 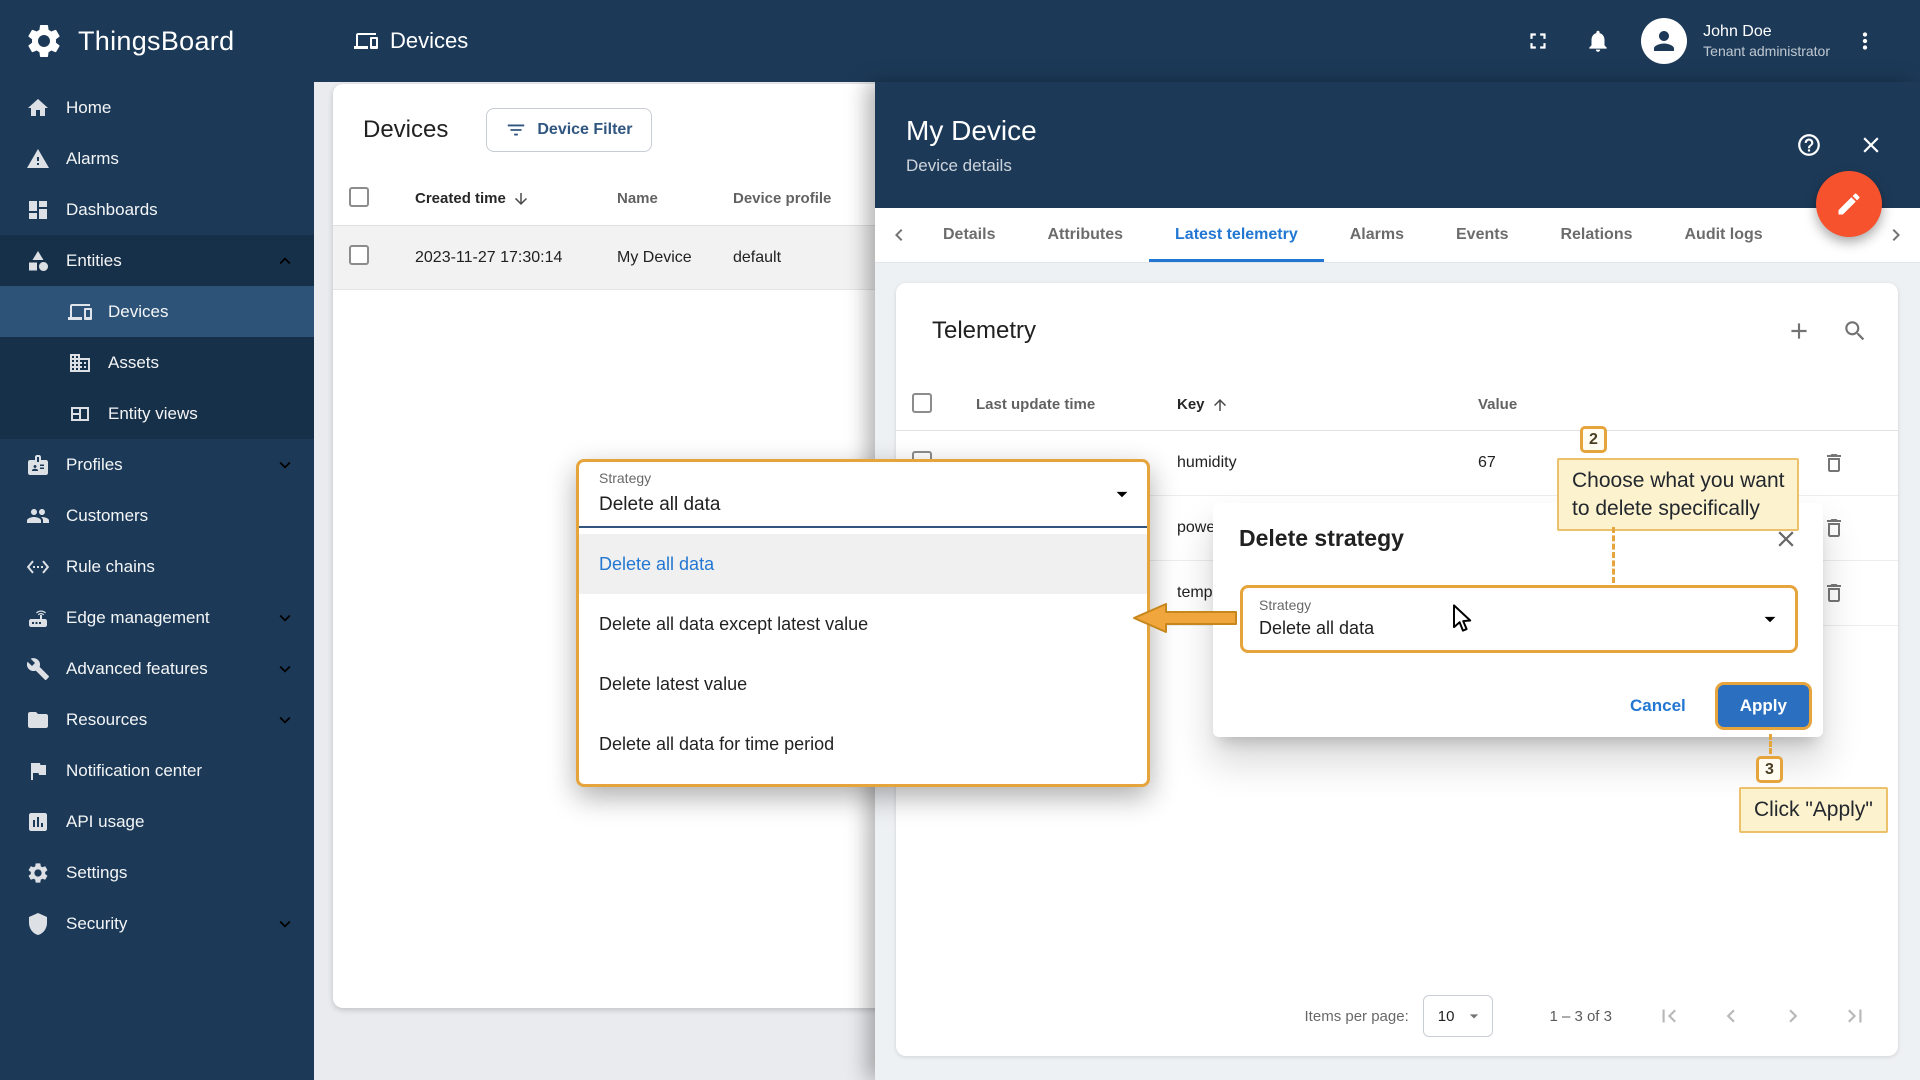 I want to click on column-value: Value, so click(x=1650, y=404).